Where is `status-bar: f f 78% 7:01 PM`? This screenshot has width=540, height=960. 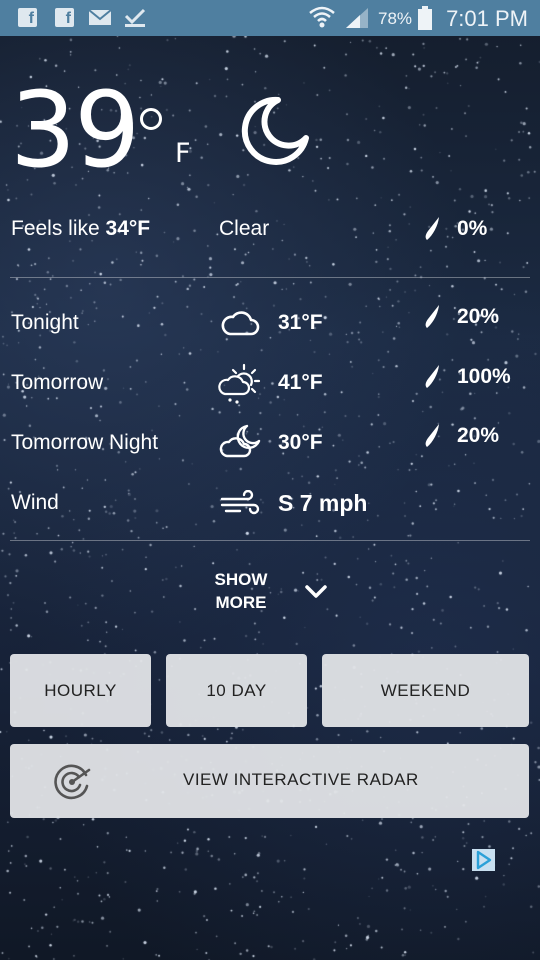
status-bar: f f 78% 7:01 PM is located at coordinates (270, 18).